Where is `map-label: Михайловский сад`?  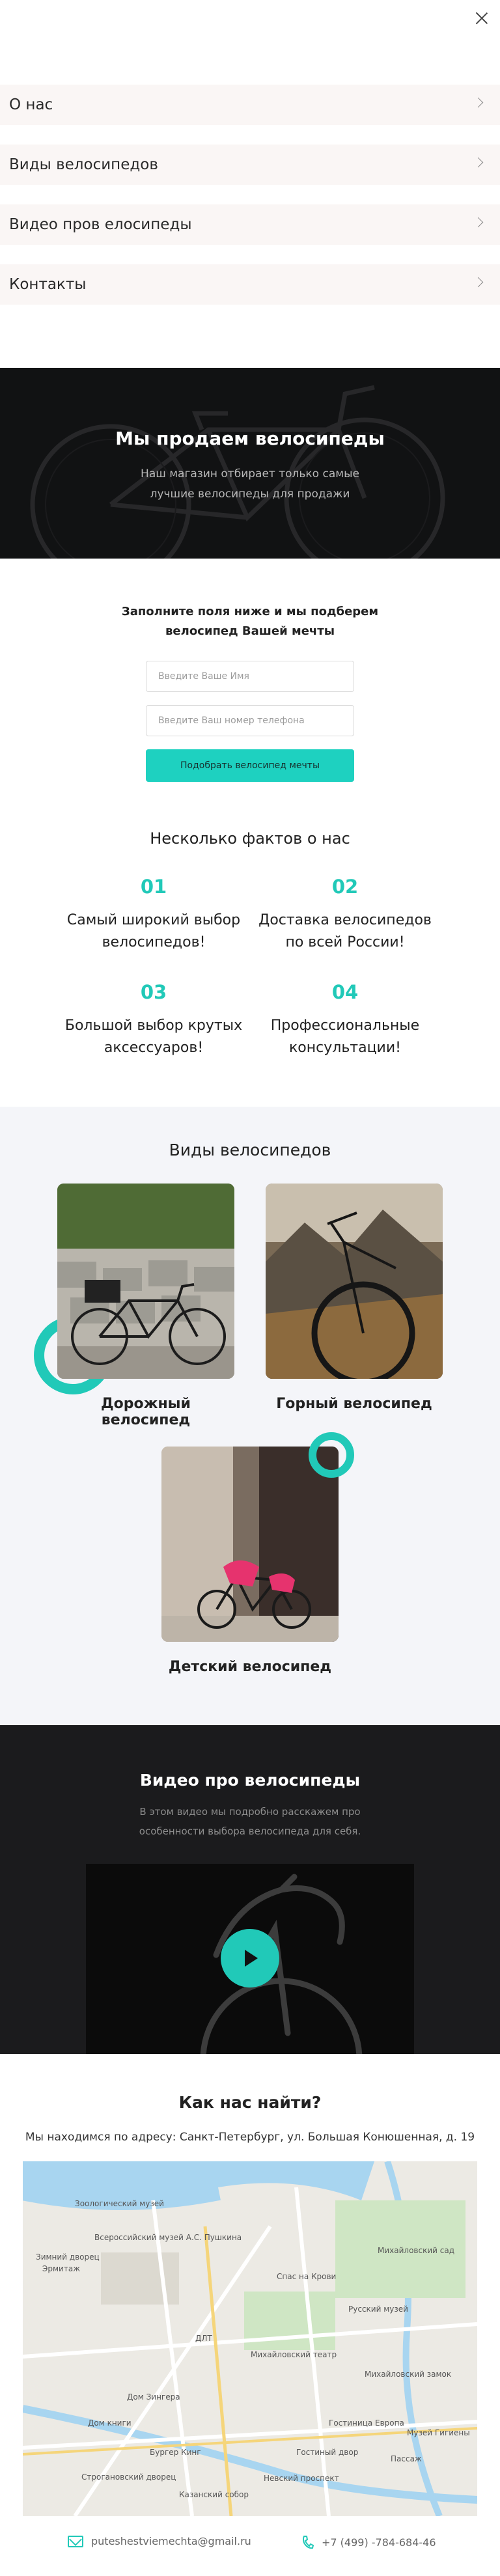 map-label: Михайловский сад is located at coordinates (416, 2250).